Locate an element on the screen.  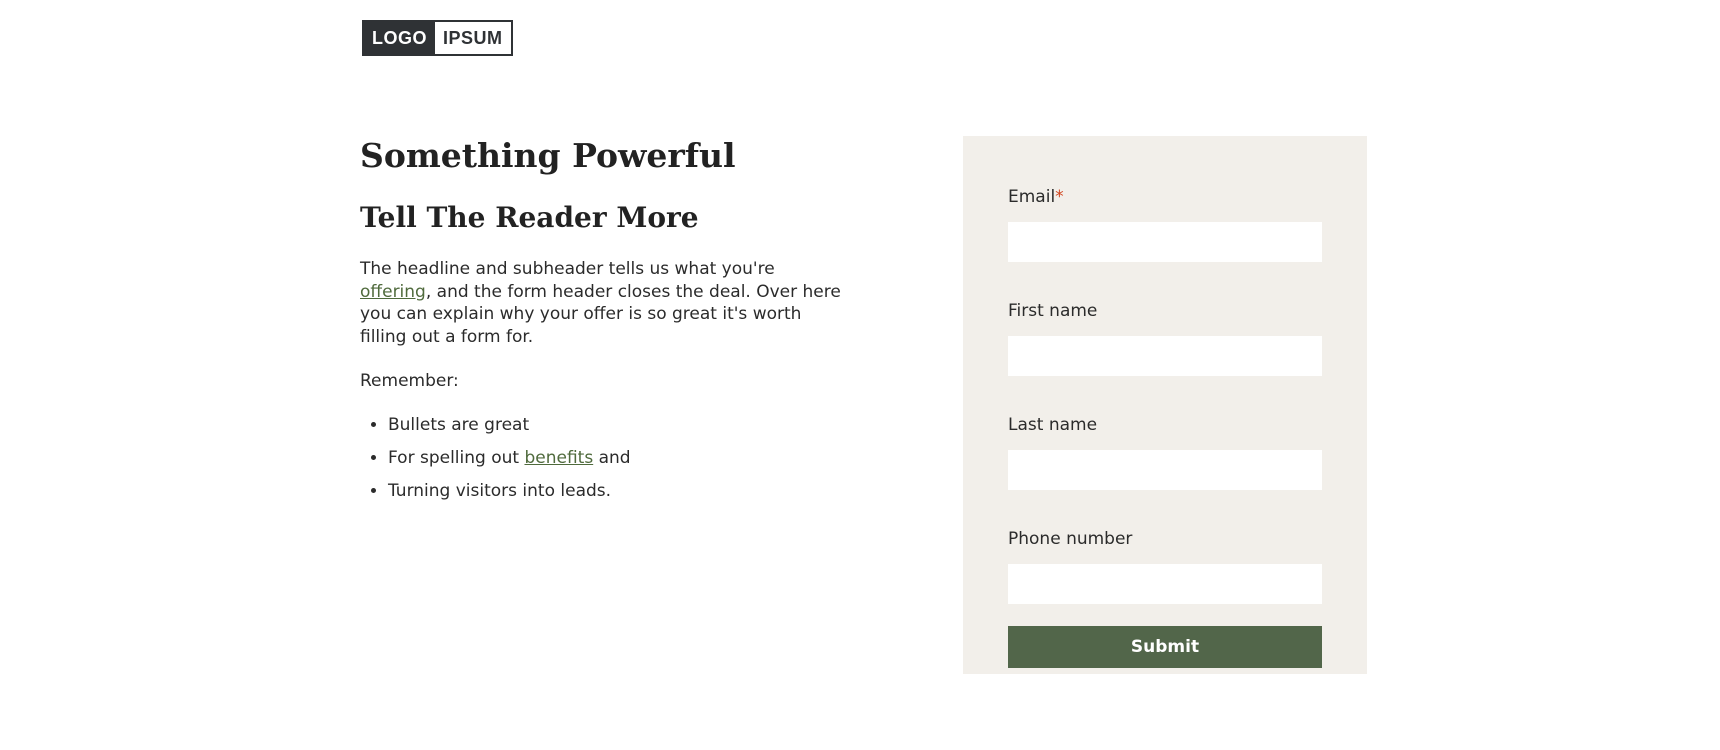
page-headline: Something Powerful is located at coordinates (548, 155).